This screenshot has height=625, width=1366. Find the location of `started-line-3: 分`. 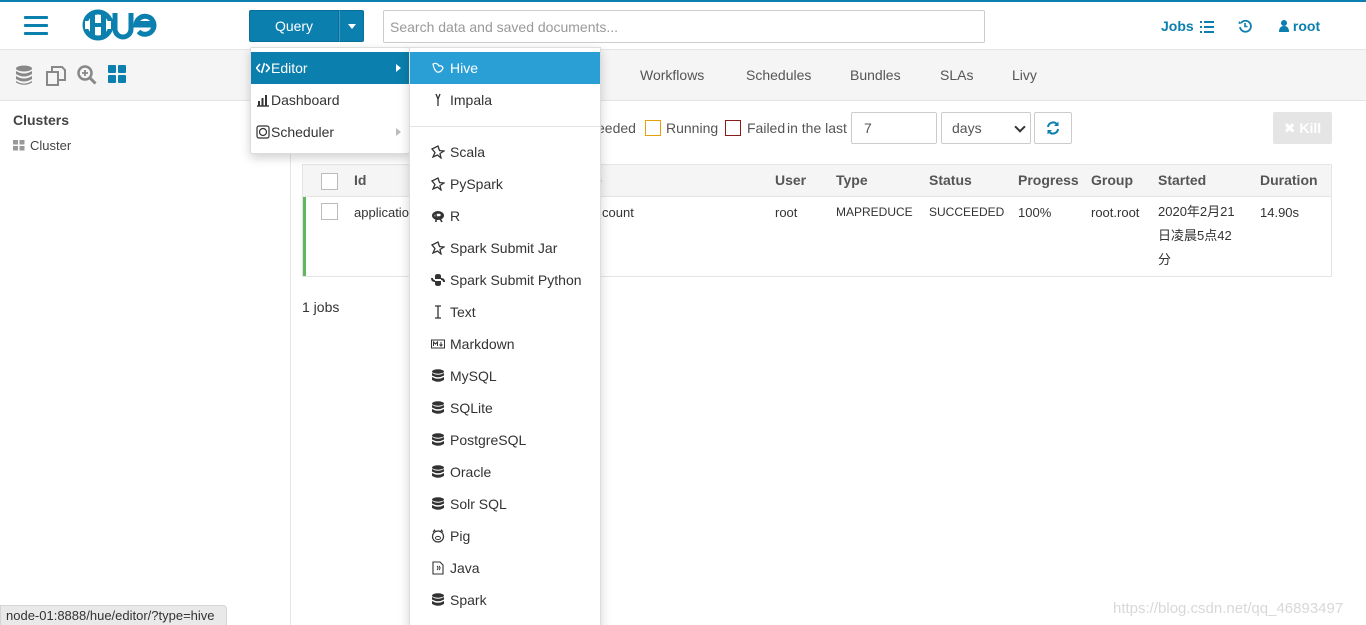

started-line-3: 分 is located at coordinates (1165, 259).